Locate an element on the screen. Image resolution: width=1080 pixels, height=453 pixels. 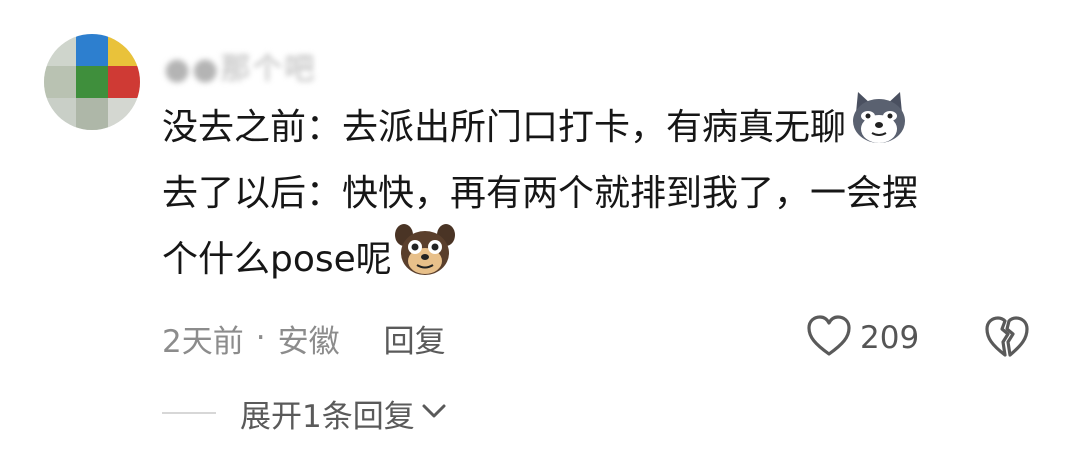
comment-line-3: 个什么pose呢 is located at coordinates (602, 258).